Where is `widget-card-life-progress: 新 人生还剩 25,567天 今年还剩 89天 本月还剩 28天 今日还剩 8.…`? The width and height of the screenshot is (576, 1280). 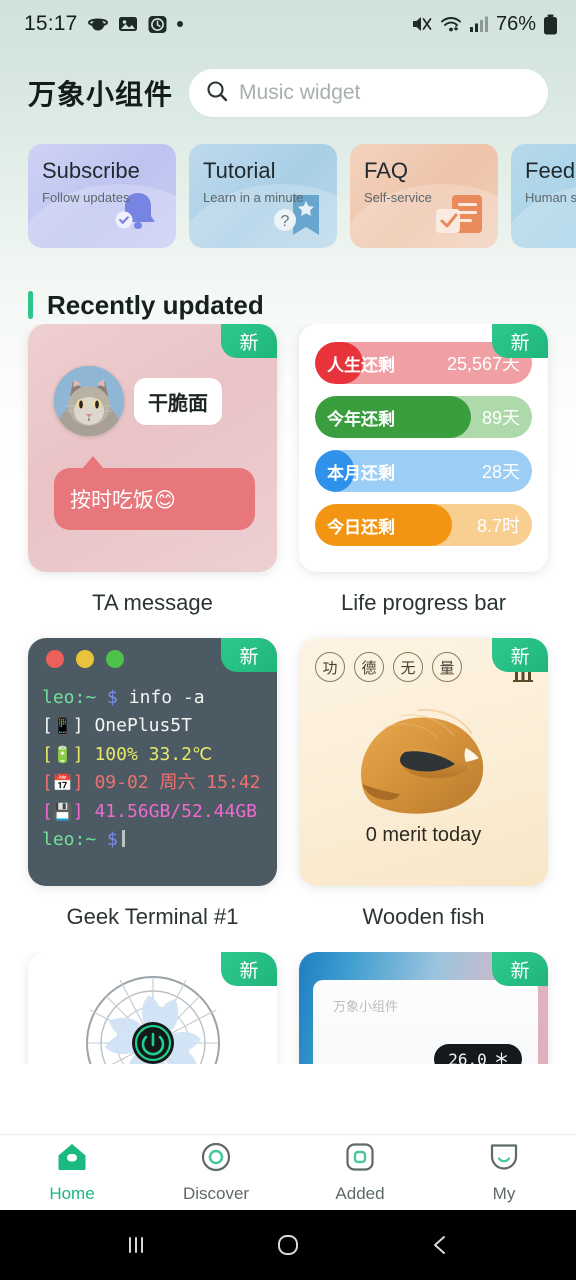 widget-card-life-progress: 新 人生还剩 25,567天 今年还剩 89天 本月还剩 28天 今日还剩 8.… is located at coordinates (423, 448).